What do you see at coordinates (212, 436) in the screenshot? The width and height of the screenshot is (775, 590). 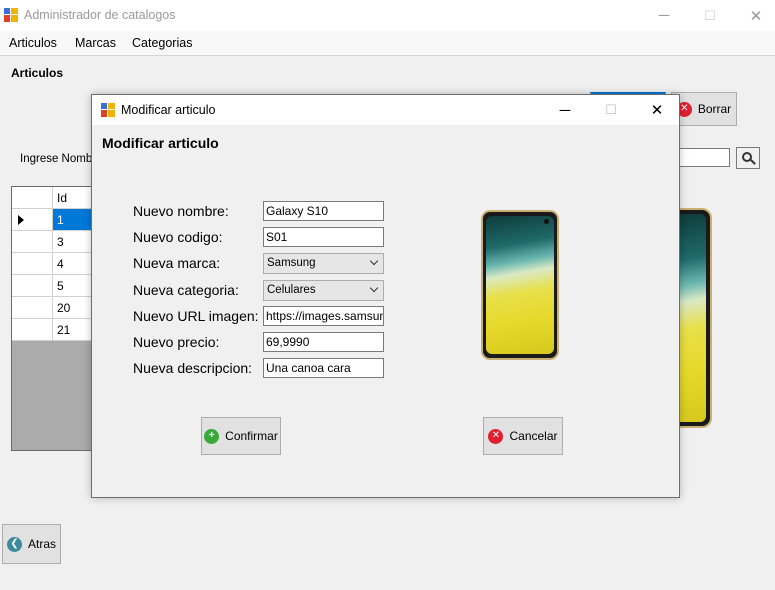 I see `plus-circle-icon: +` at bounding box center [212, 436].